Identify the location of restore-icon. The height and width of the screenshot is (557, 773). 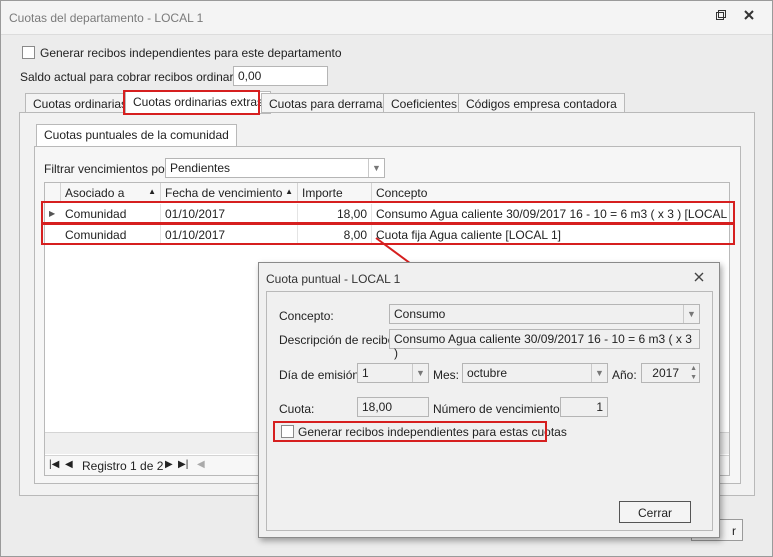
(721, 17).